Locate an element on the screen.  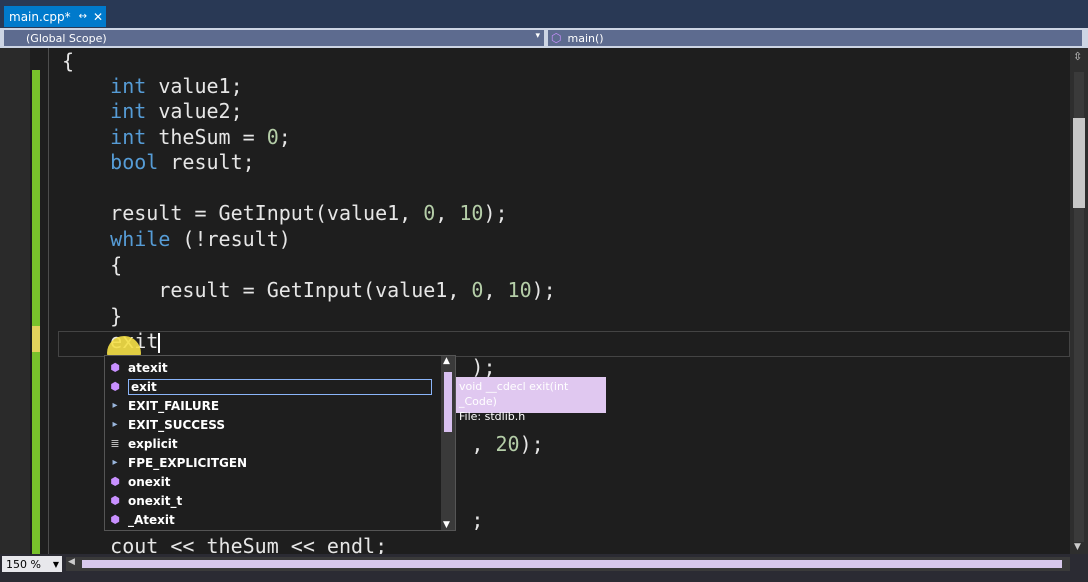
intellisense-scrollbar: ▲ ▼ is located at coordinates (448, 443).